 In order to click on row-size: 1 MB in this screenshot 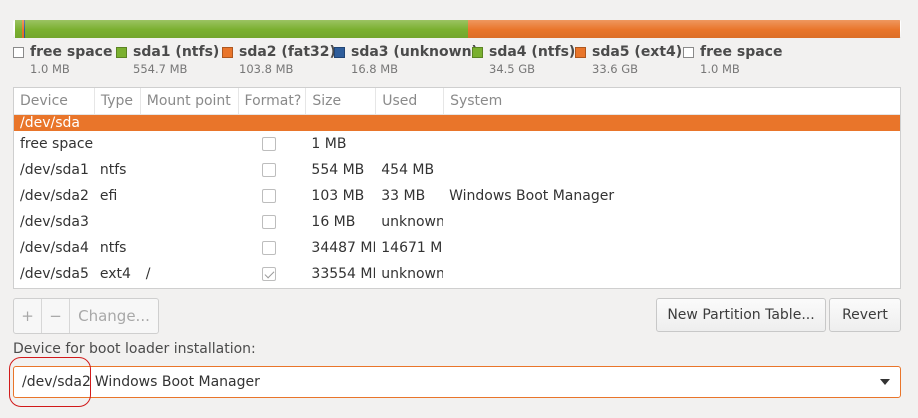, I will do `click(329, 144)`.